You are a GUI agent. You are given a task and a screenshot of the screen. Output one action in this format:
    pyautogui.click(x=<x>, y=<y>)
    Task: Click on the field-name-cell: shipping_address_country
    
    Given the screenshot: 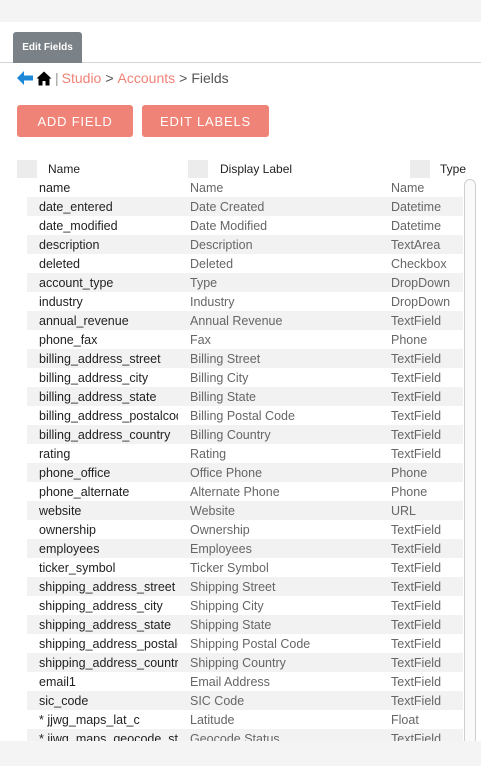 What is the action you would take?
    pyautogui.click(x=108, y=663)
    